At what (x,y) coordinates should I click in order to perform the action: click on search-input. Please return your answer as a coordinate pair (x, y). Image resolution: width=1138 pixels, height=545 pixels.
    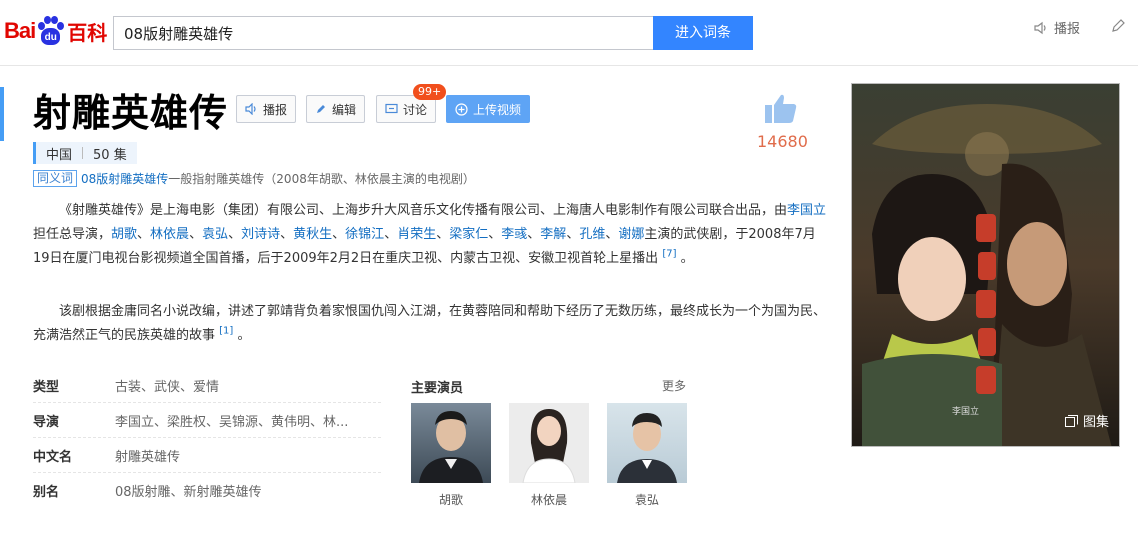
    Looking at the image, I should click on (383, 33).